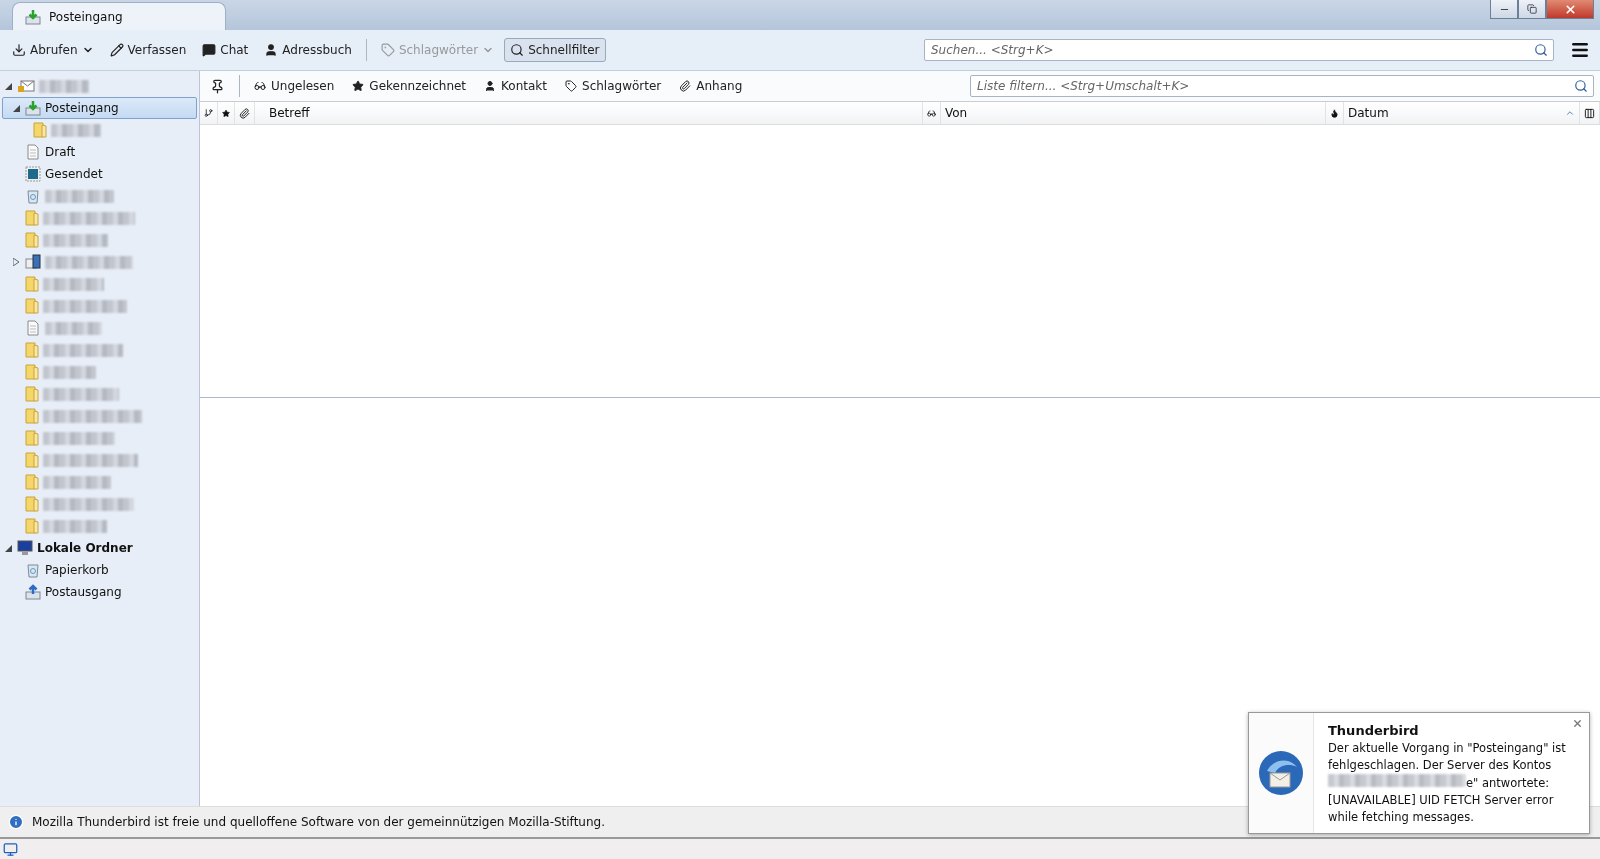 This screenshot has width=1600, height=859. I want to click on filter-button: Anhang, so click(711, 86).